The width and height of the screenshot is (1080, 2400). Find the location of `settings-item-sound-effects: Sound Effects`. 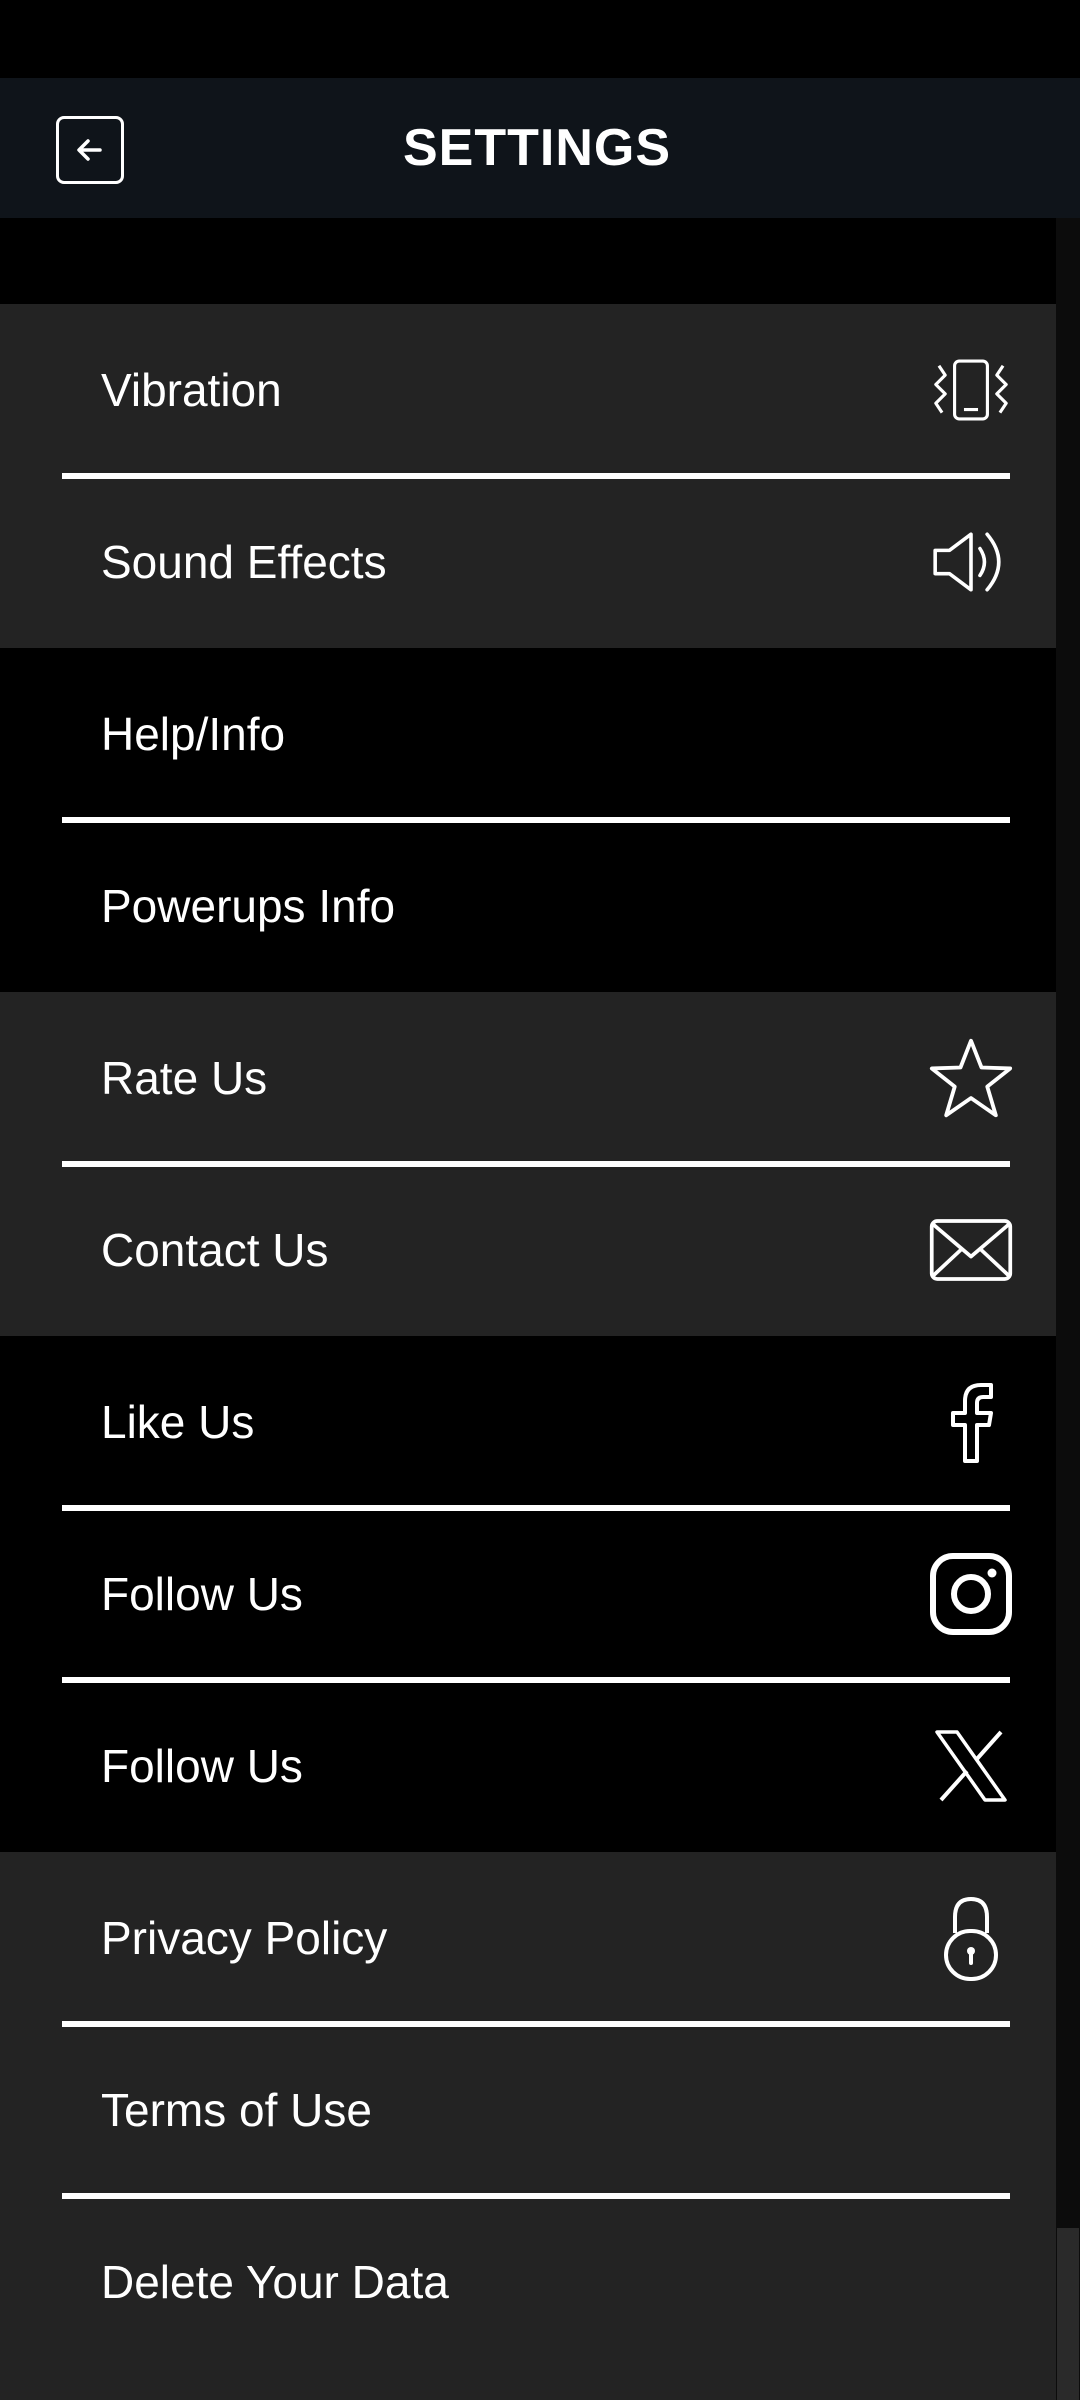

settings-item-sound-effects: Sound Effects is located at coordinates (528, 562).